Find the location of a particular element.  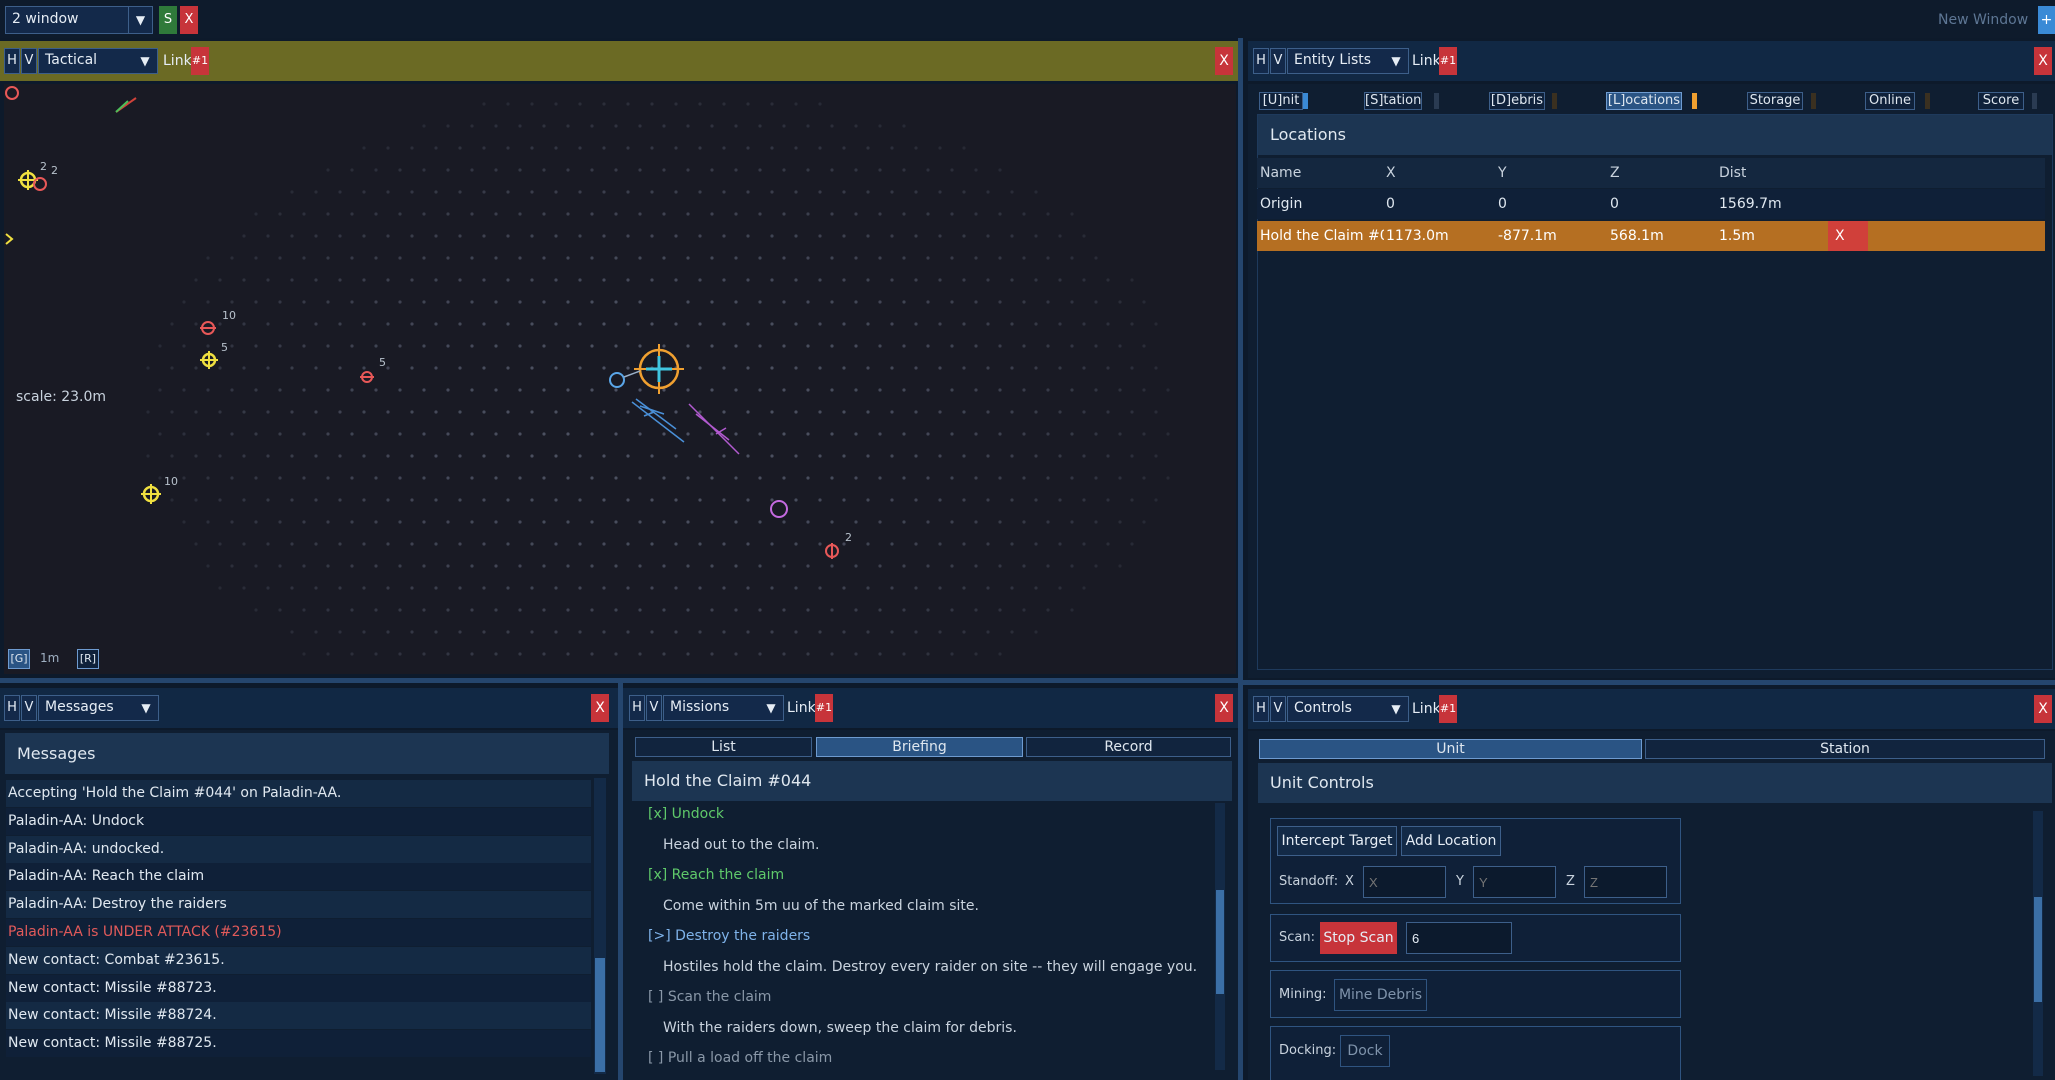

standoff-z-input is located at coordinates (1625, 882).